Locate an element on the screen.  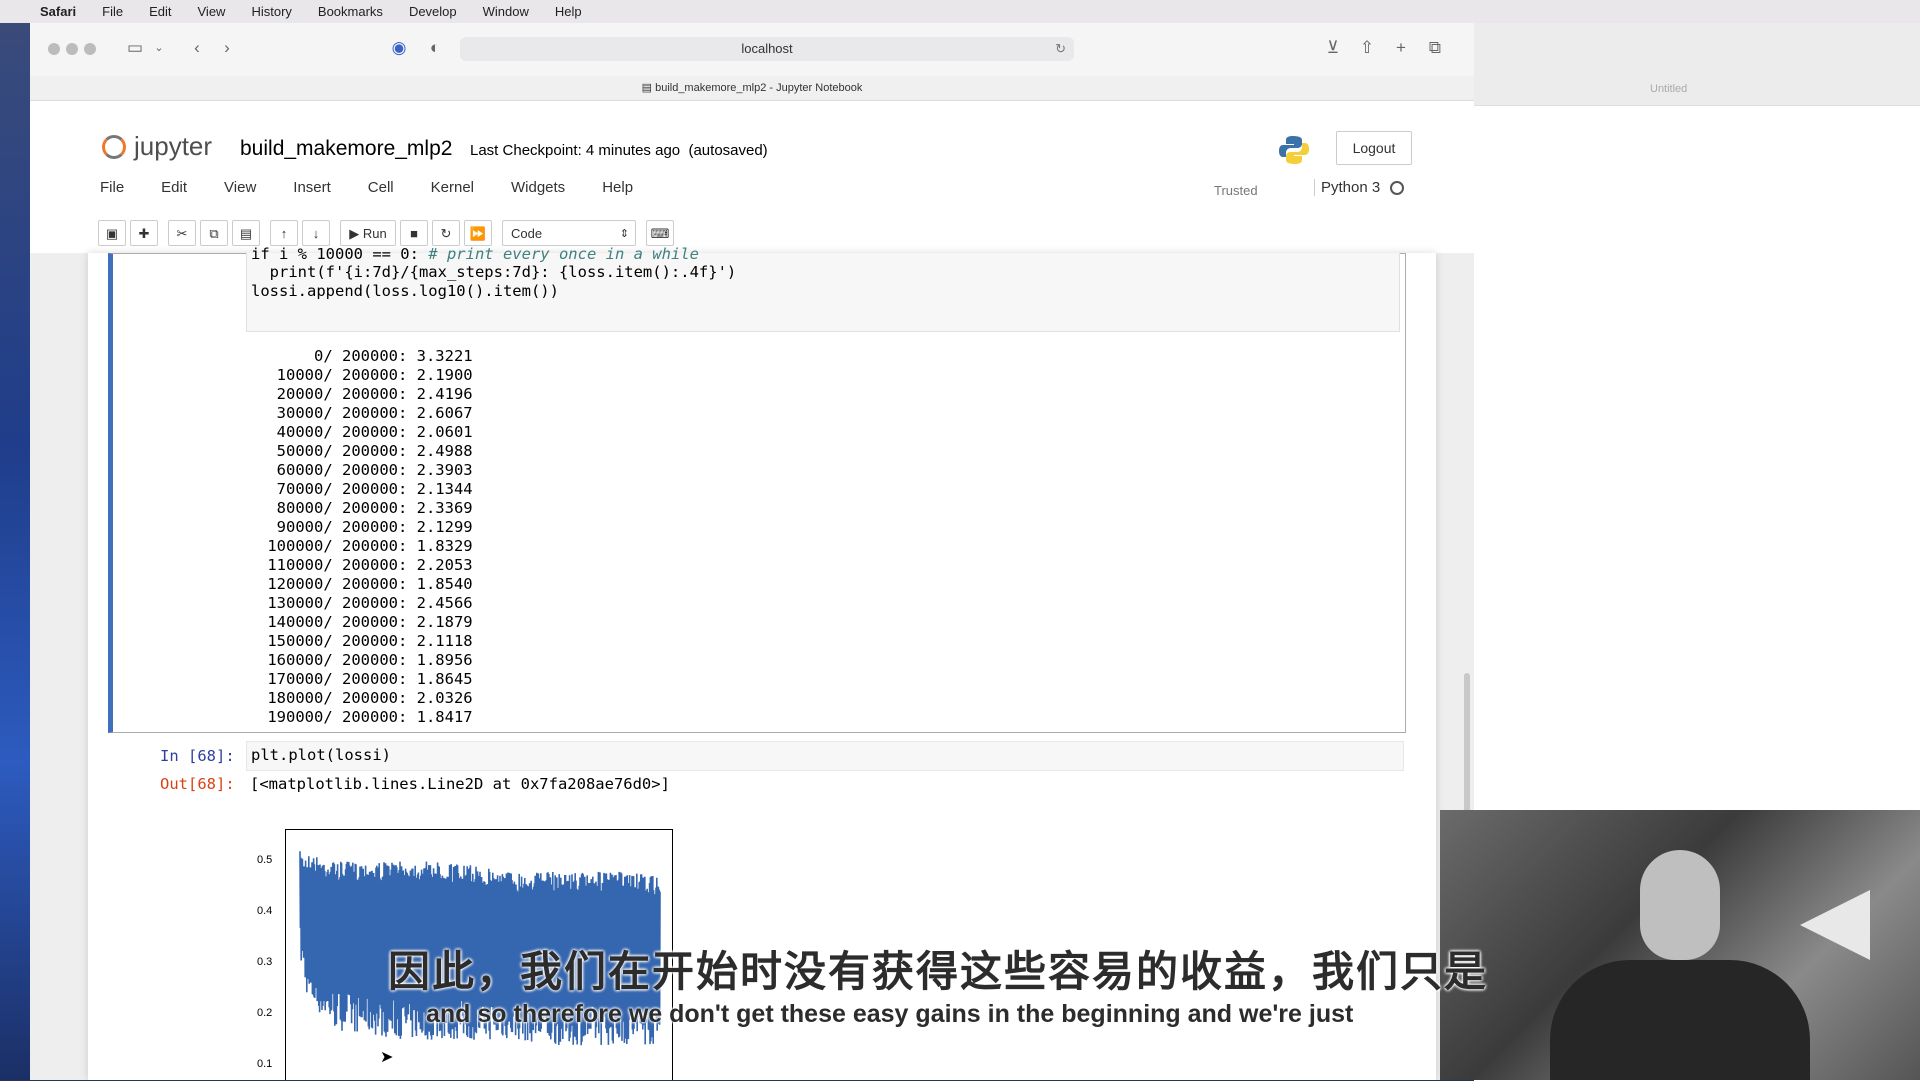
menu-edit: Edit is located at coordinates (160, 11).